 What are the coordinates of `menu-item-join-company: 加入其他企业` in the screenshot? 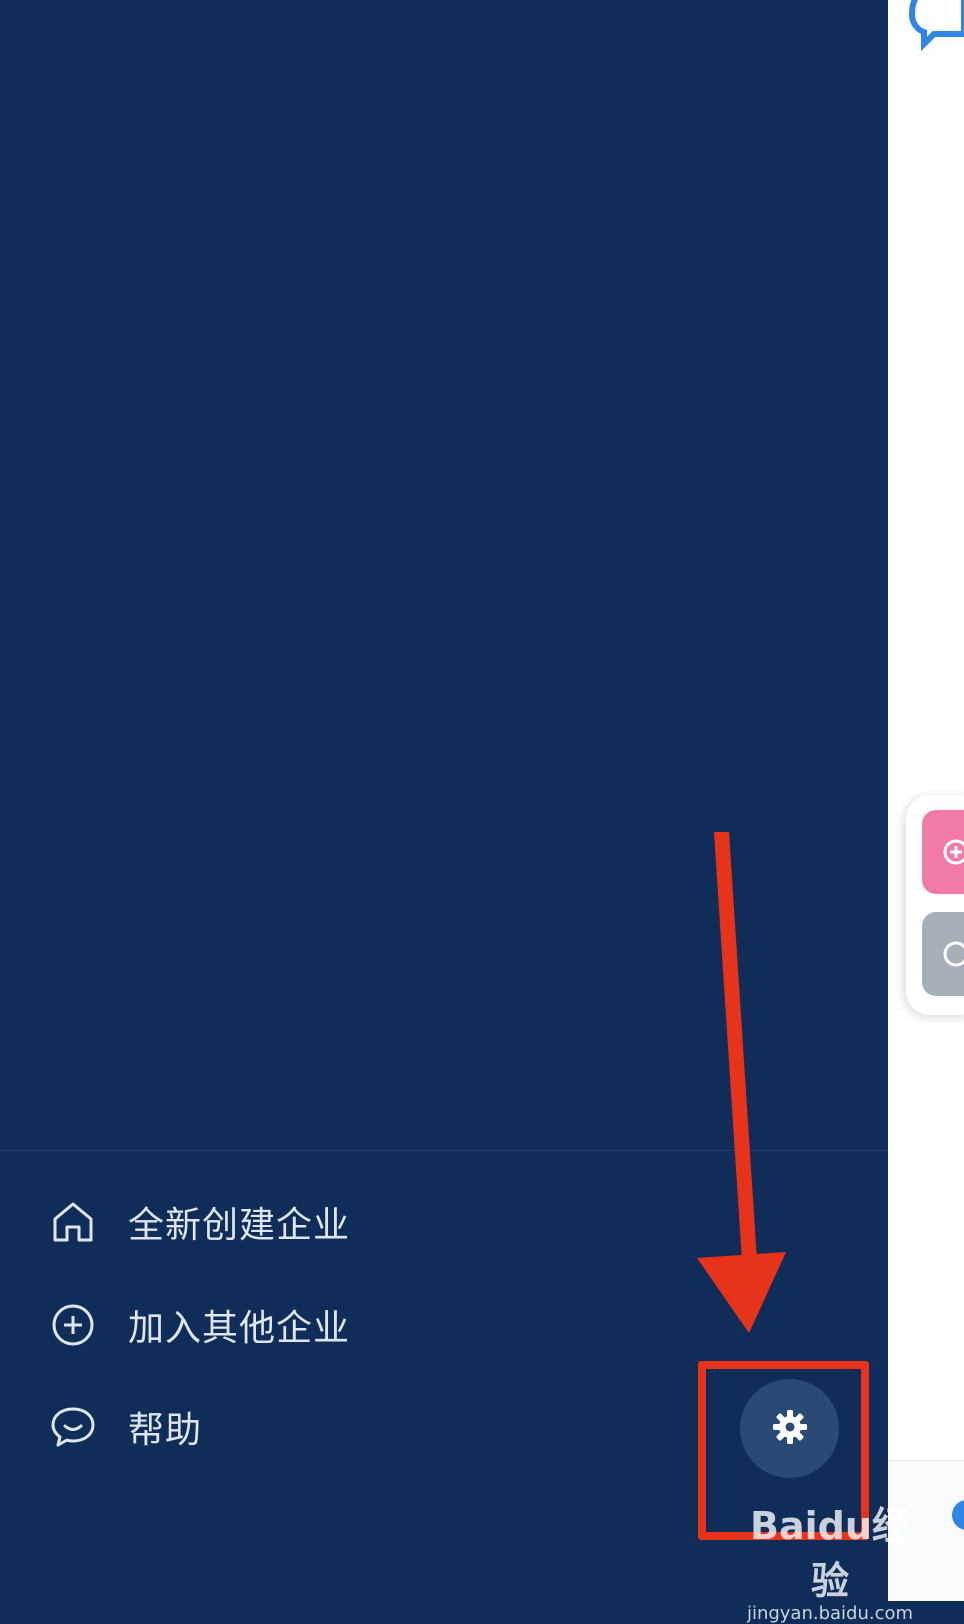 It's located at (258, 1325).